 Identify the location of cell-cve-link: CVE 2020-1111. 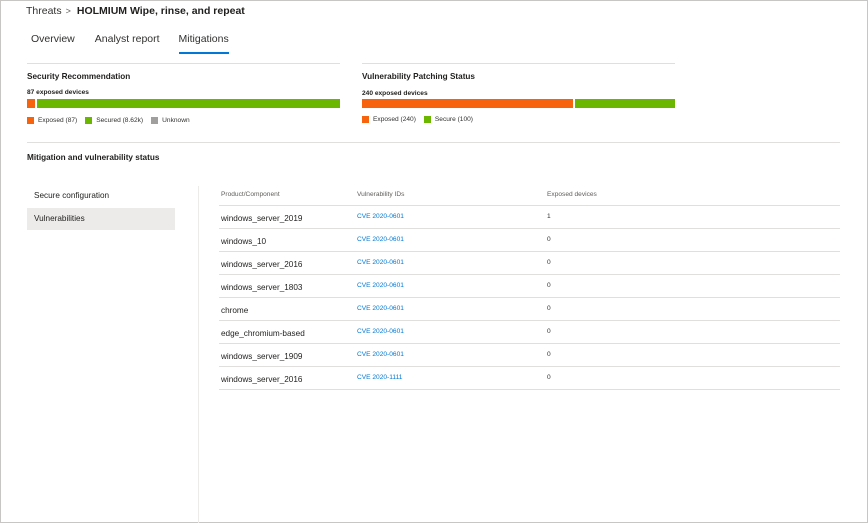
(379, 377).